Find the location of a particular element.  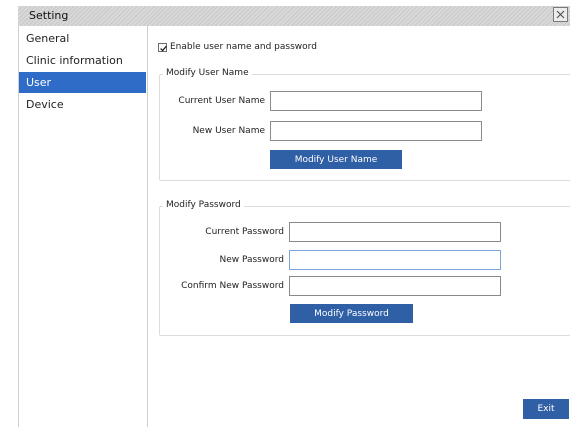

sidebar-item-clinic-information: Clinic information is located at coordinates (82, 60).